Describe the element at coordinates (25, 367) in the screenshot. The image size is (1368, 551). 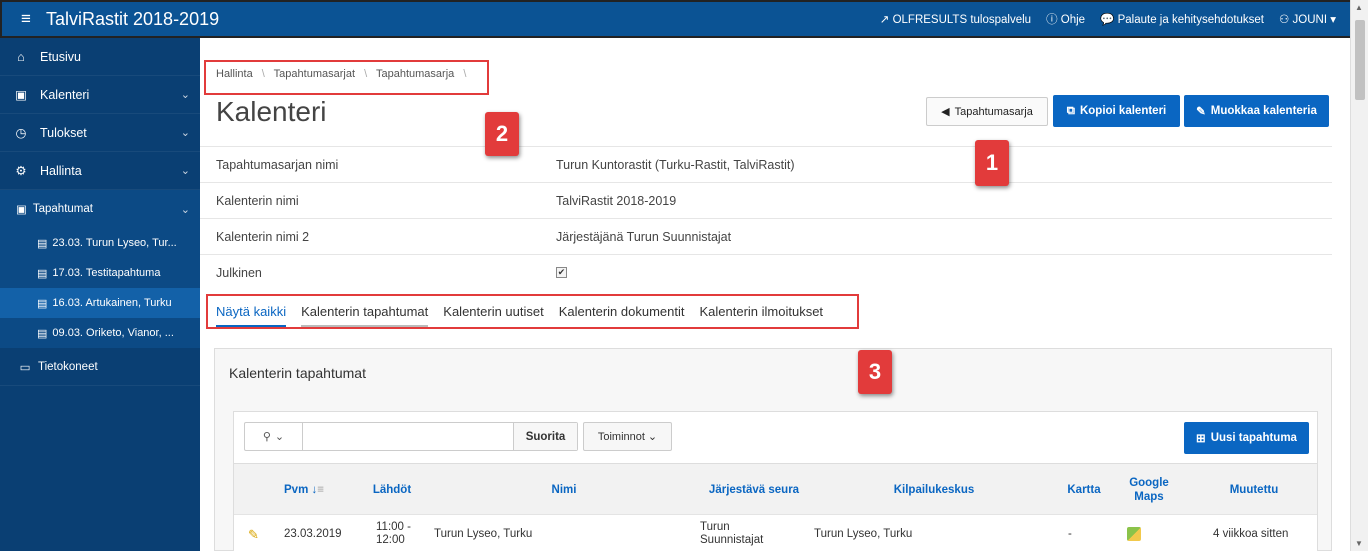
I see `computer-icon: ▭` at that location.